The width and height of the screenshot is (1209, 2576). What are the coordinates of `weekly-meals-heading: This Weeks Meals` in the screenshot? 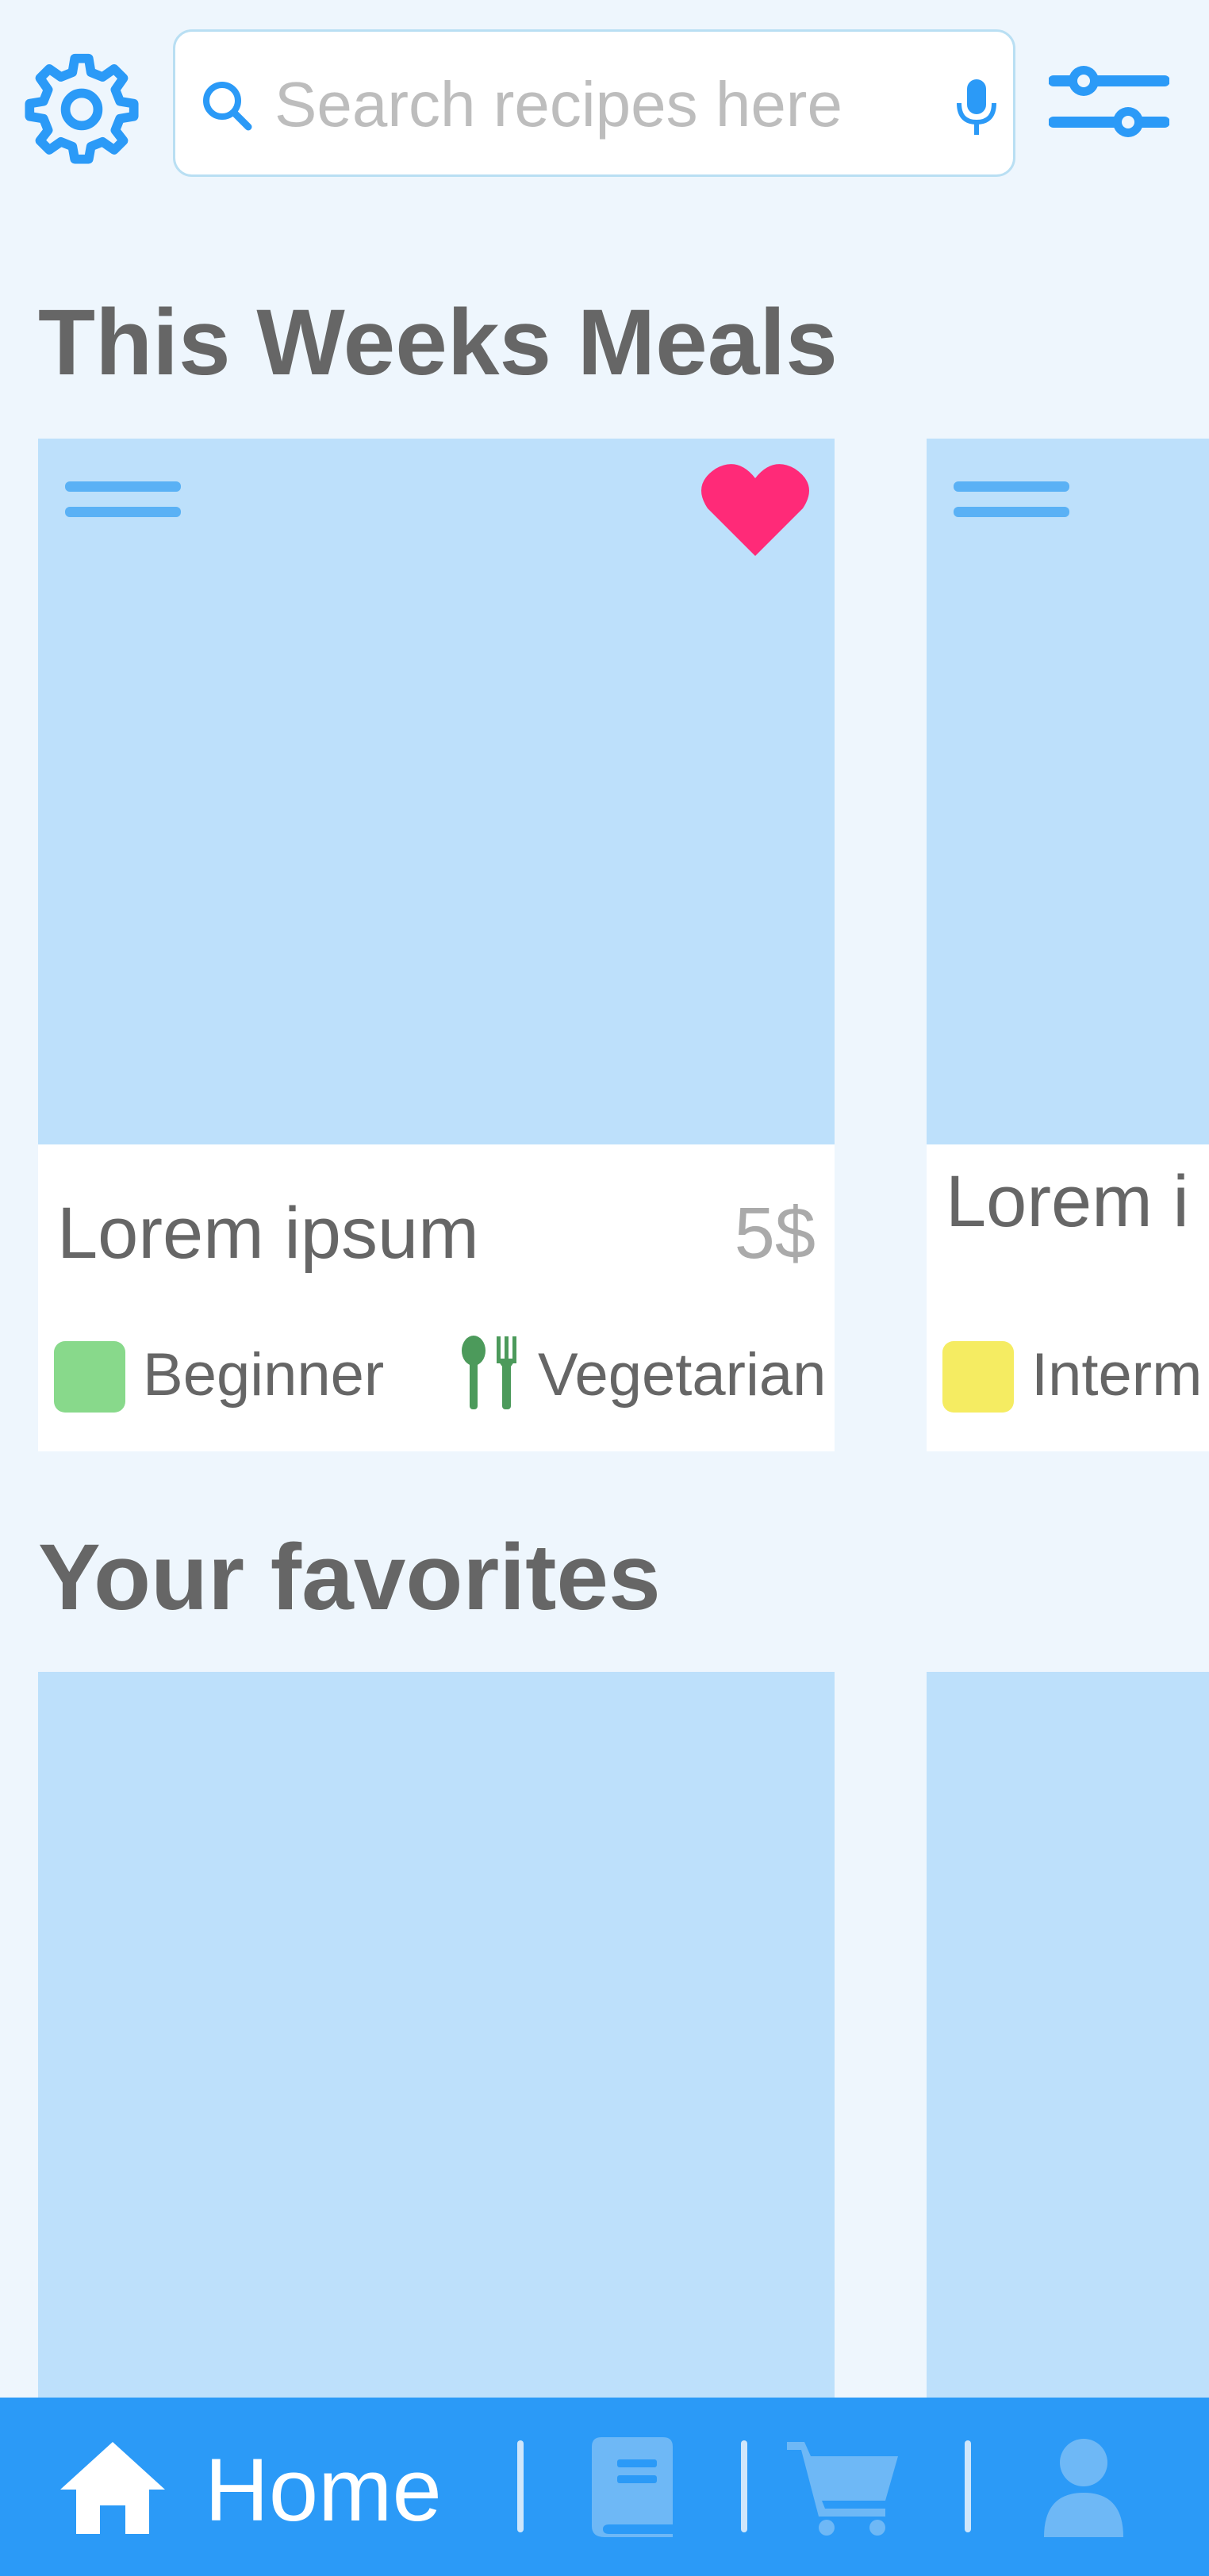 It's located at (438, 343).